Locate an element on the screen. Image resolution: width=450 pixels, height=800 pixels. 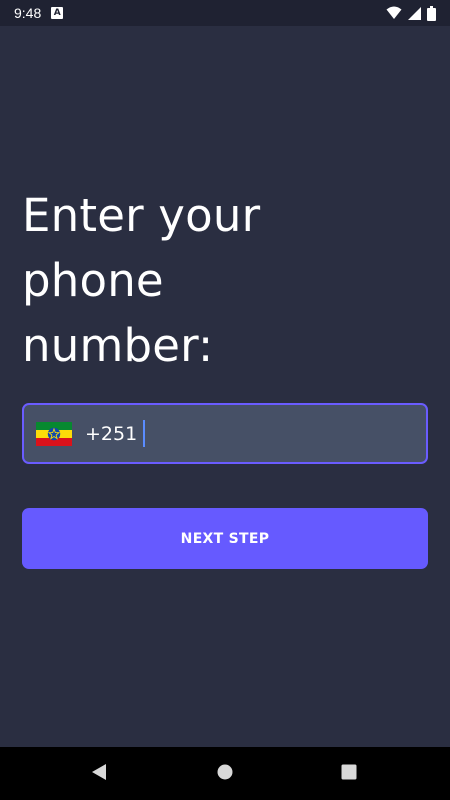
title-line-1: Enter your is located at coordinates (141, 215).